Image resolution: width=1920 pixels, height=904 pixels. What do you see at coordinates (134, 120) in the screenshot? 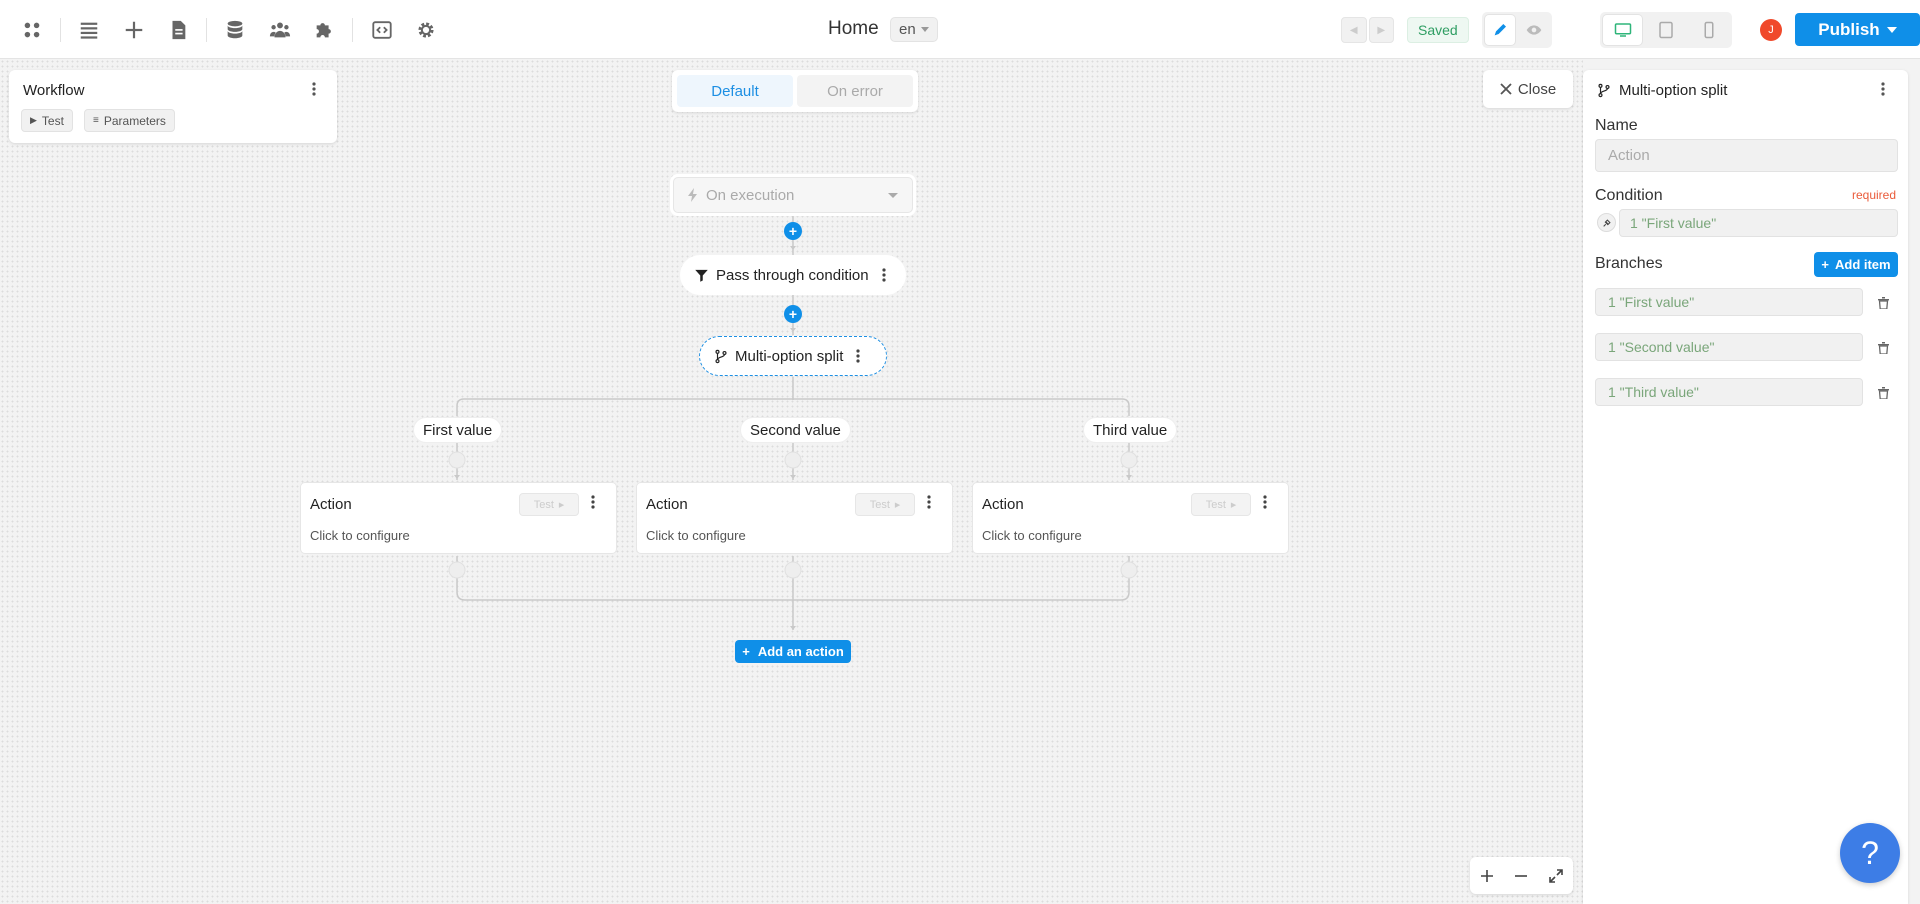
I see `parameters-label: Parameters` at bounding box center [134, 120].